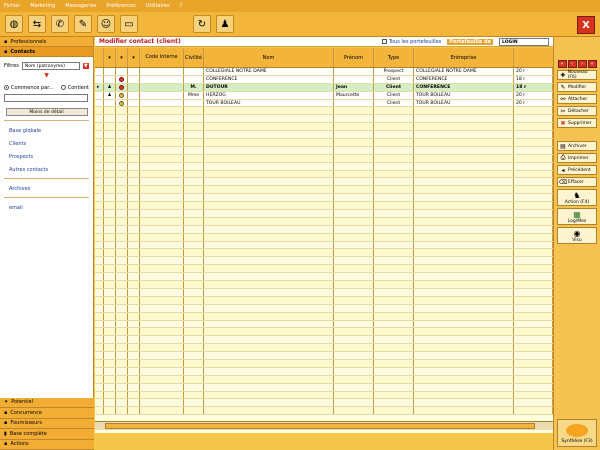 This screenshot has width=600, height=450. Describe the element at coordinates (46, 98) in the screenshot. I see `search-input` at that location.